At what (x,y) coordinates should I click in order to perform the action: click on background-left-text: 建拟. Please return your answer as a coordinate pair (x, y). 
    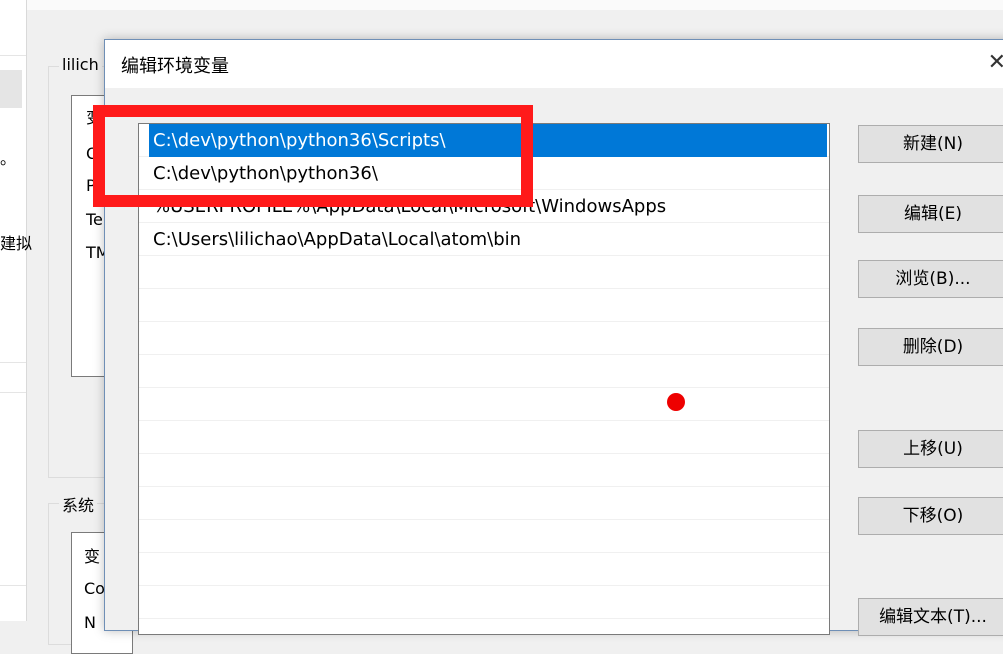
    Looking at the image, I should click on (16, 243).